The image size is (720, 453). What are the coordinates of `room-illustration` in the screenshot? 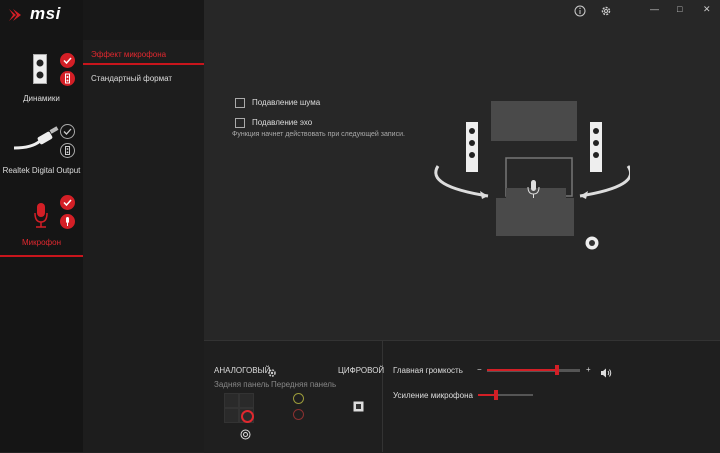 It's located at (531, 180).